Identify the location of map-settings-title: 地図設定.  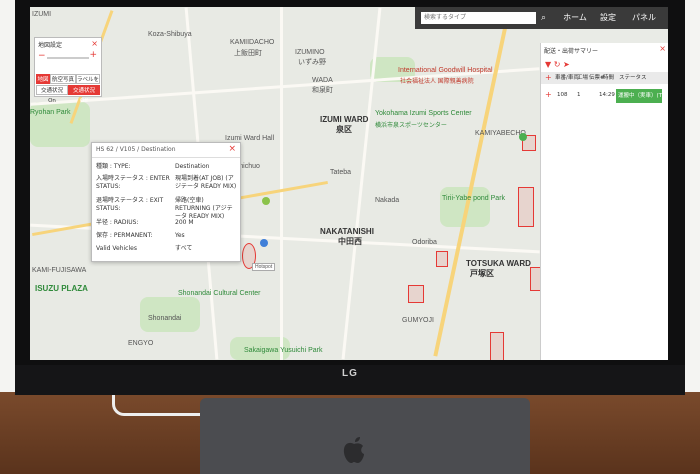
(50, 45).